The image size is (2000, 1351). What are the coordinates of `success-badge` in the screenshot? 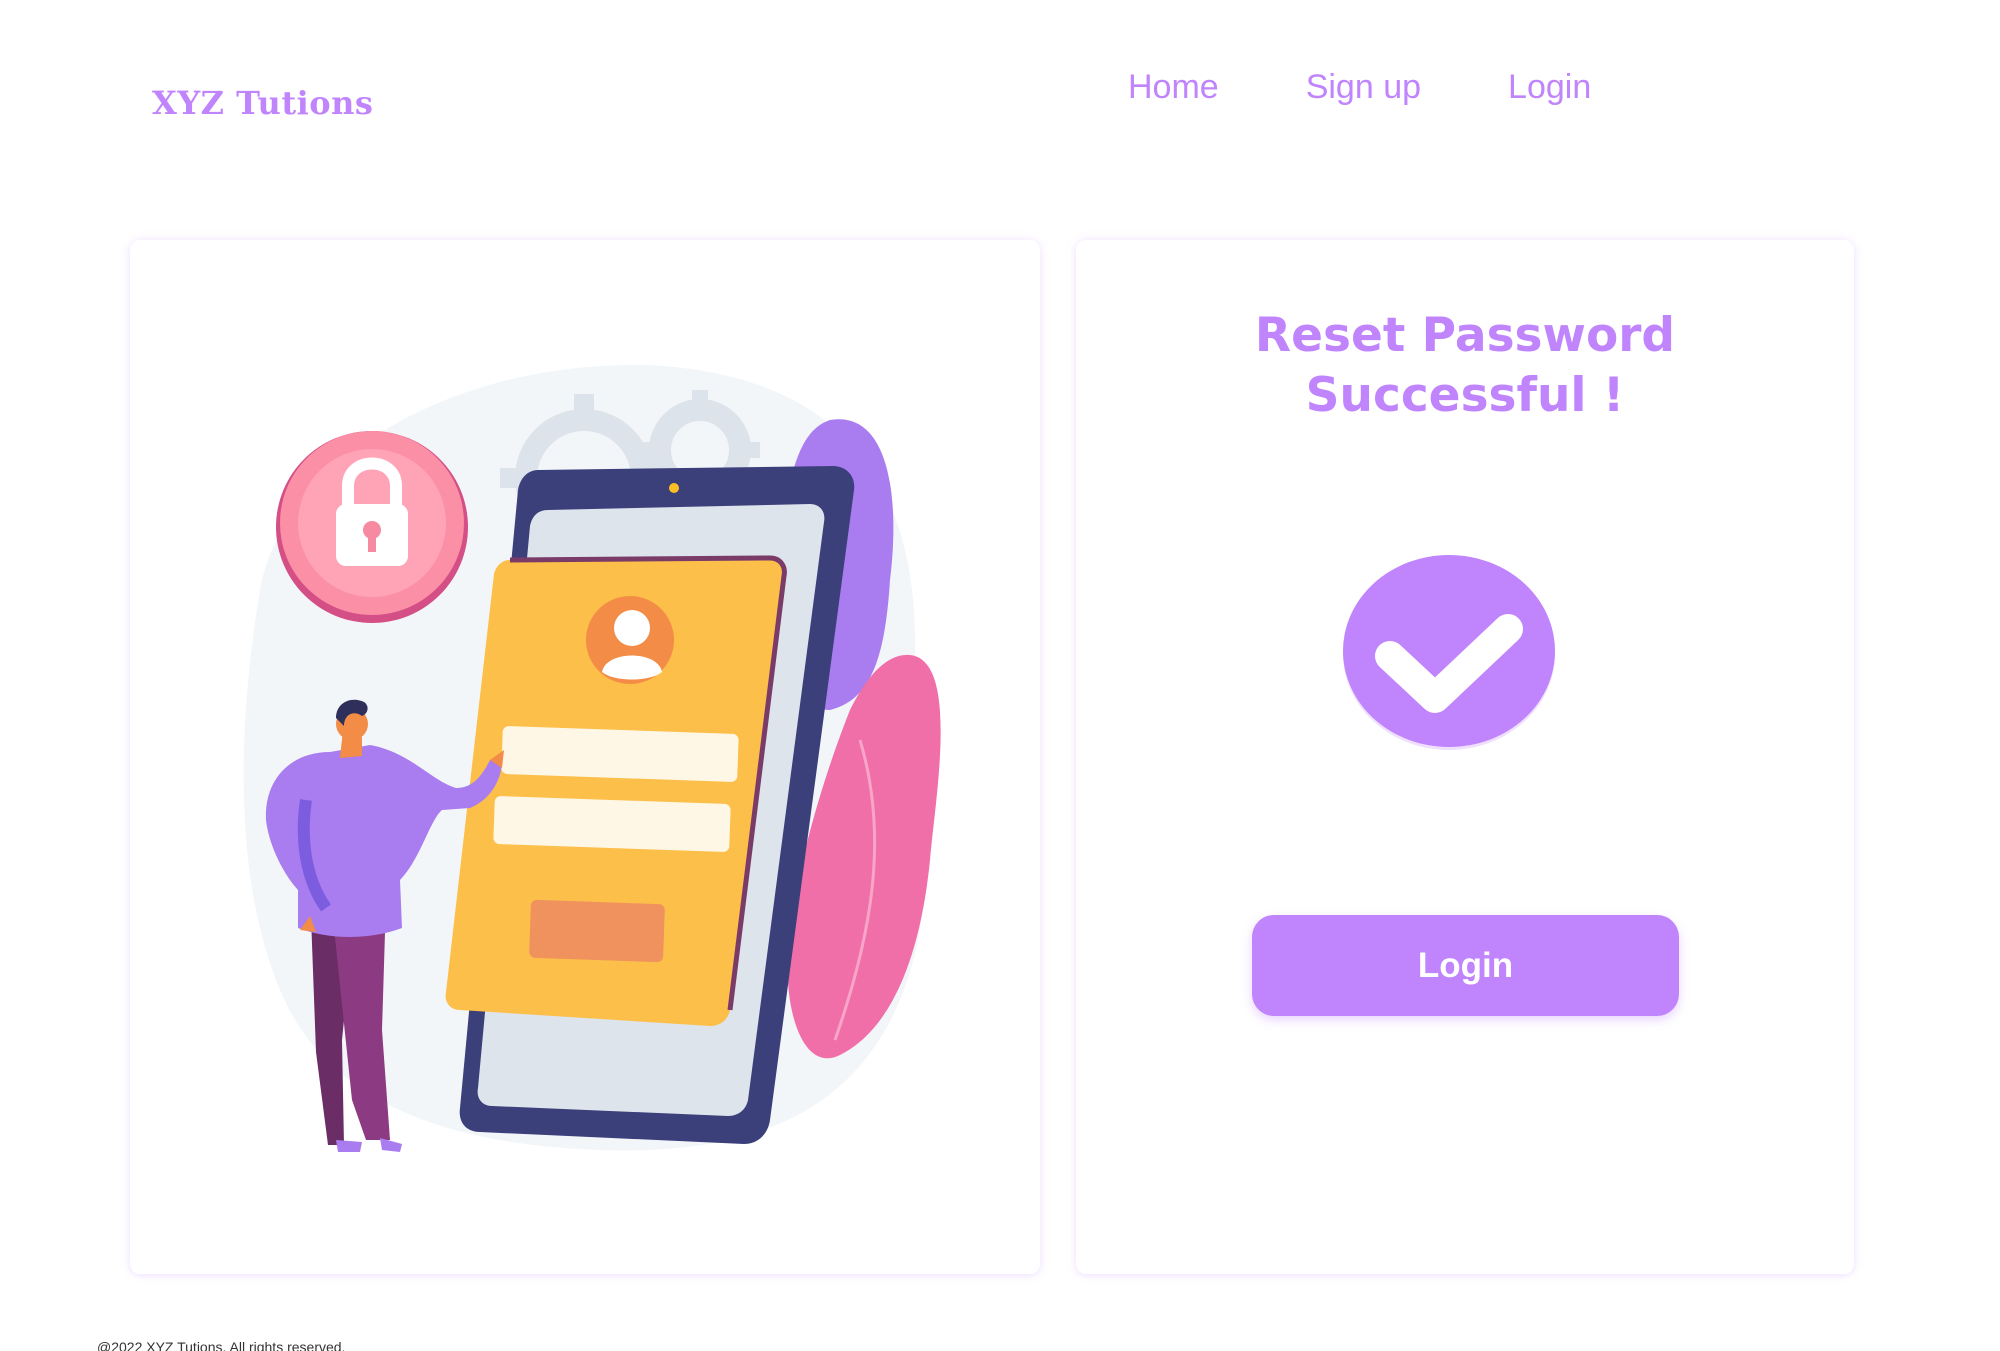 It's located at (1449, 652).